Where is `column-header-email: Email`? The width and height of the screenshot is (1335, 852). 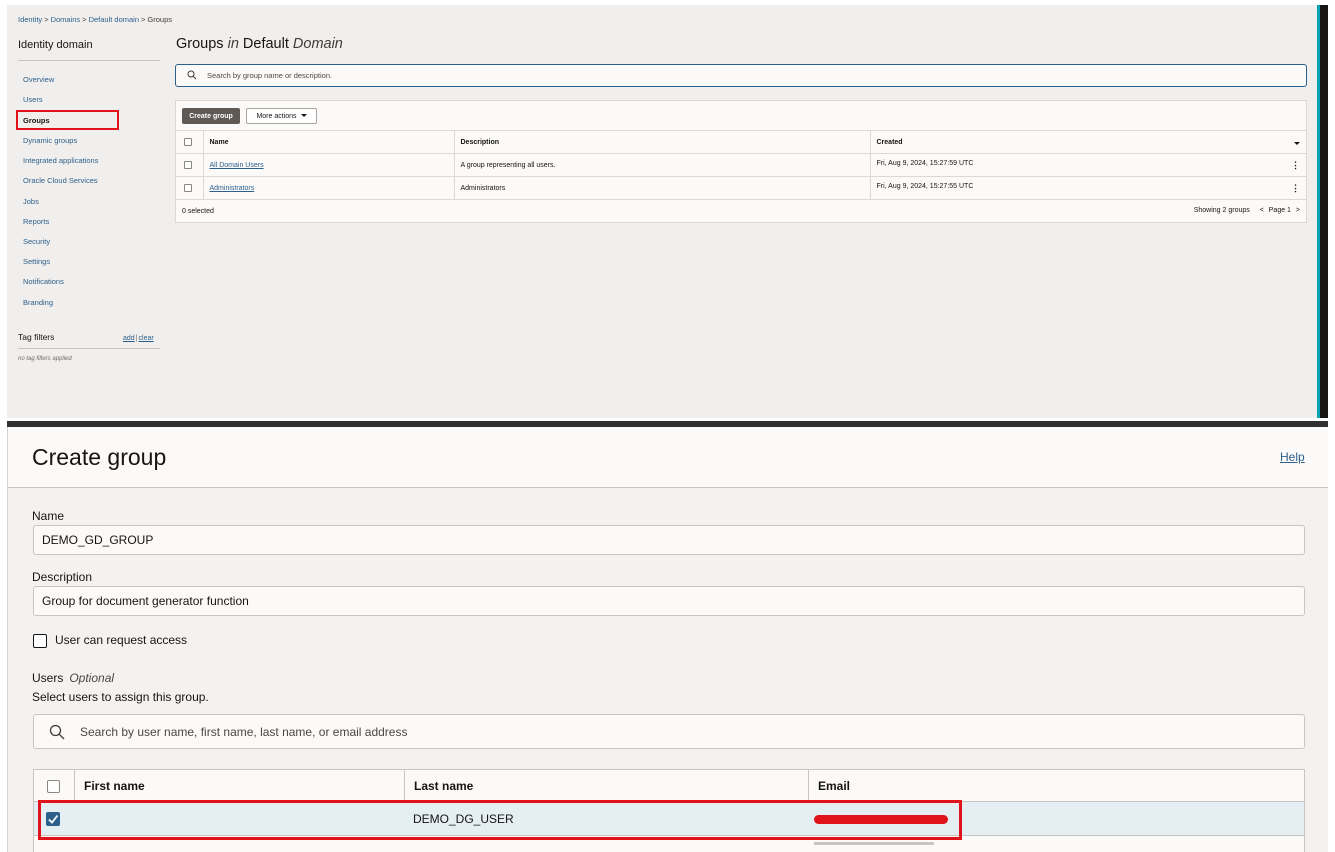 column-header-email: Email is located at coordinates (1056, 786).